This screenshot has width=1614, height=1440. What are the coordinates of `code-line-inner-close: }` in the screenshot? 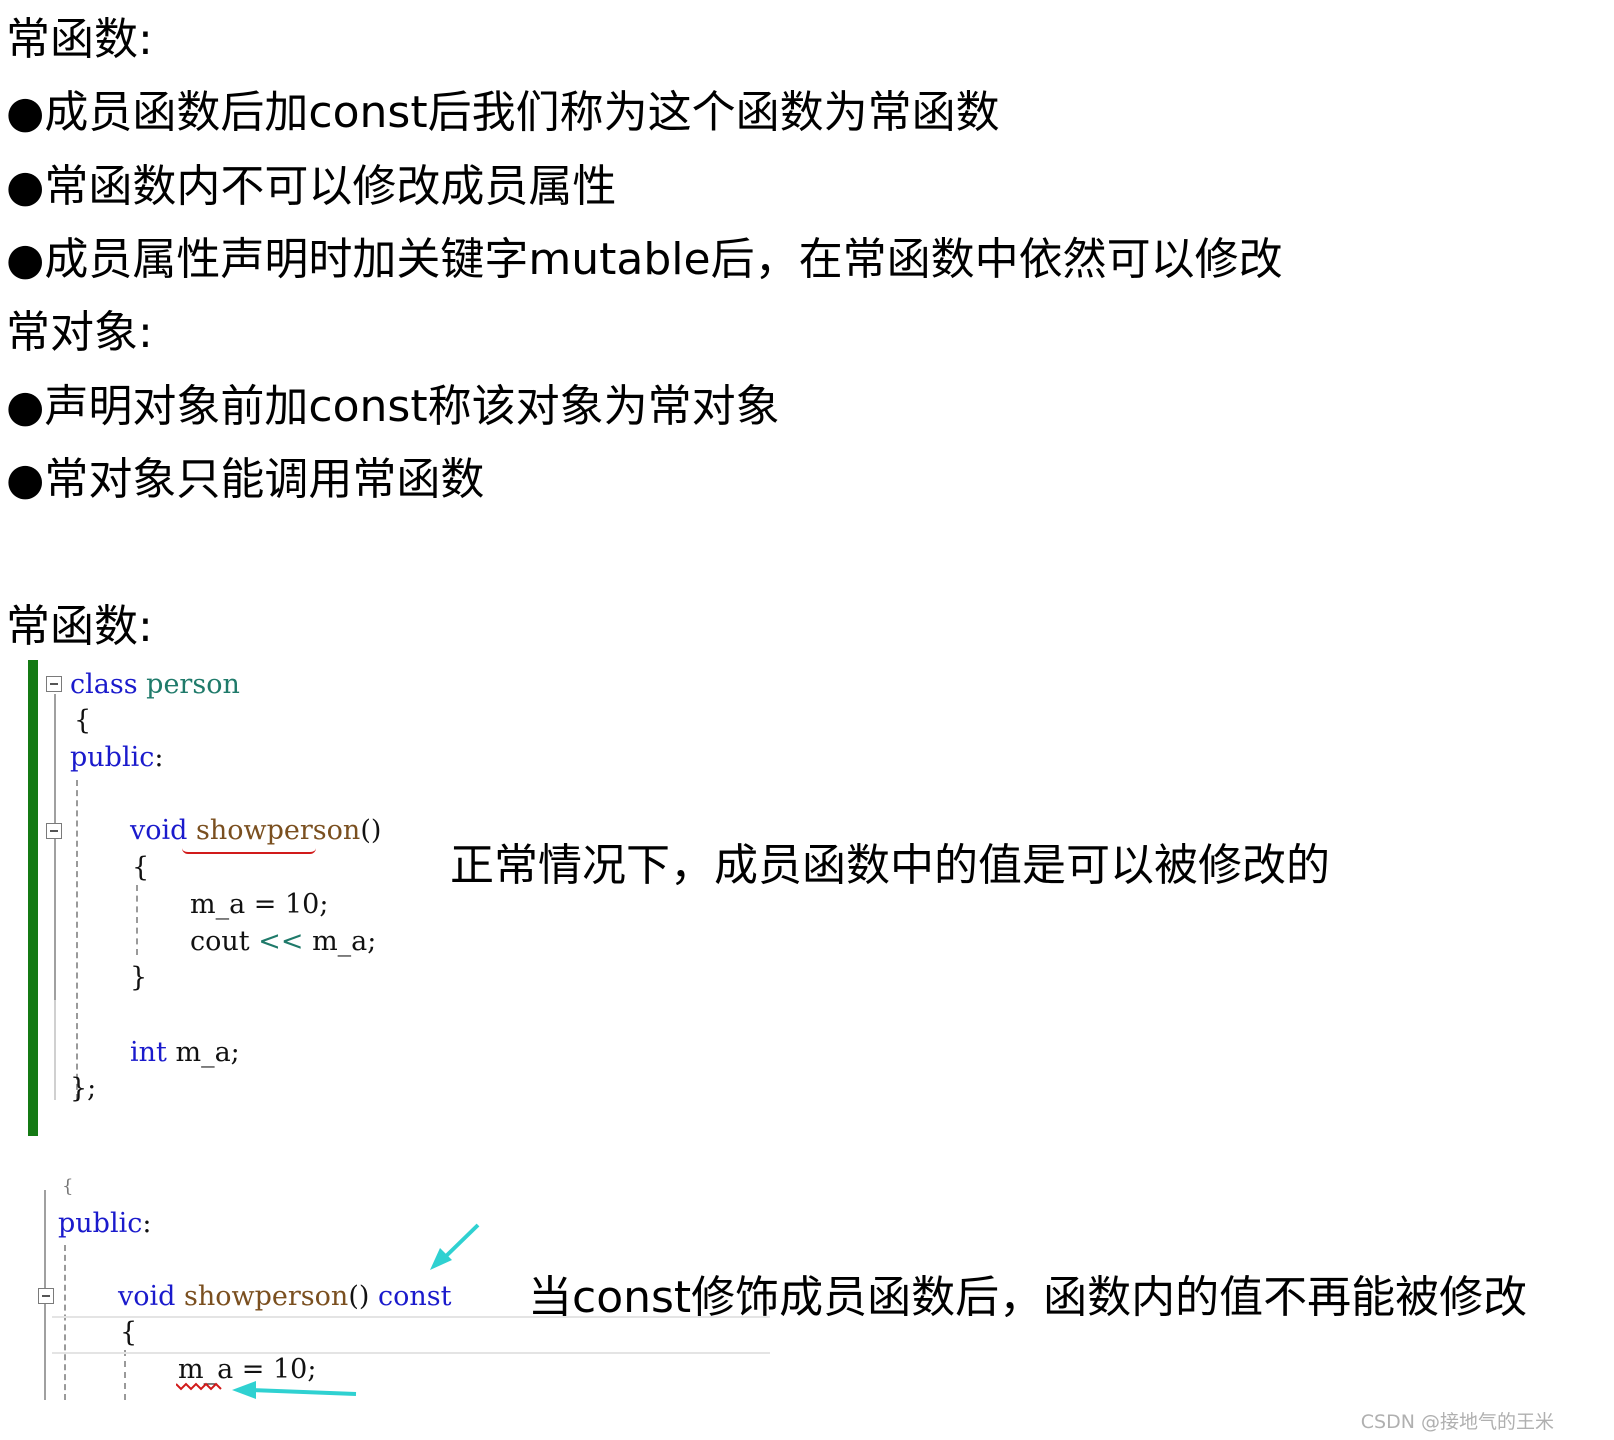 It's located at (139, 977).